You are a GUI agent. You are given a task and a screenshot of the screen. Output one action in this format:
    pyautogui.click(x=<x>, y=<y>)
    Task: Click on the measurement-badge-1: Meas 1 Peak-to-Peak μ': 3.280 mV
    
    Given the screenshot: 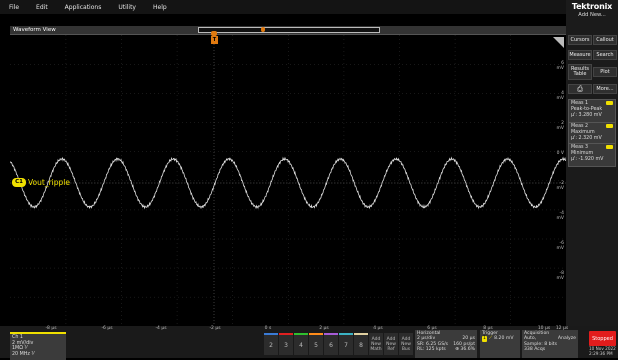 What is the action you would take?
    pyautogui.click(x=592, y=111)
    